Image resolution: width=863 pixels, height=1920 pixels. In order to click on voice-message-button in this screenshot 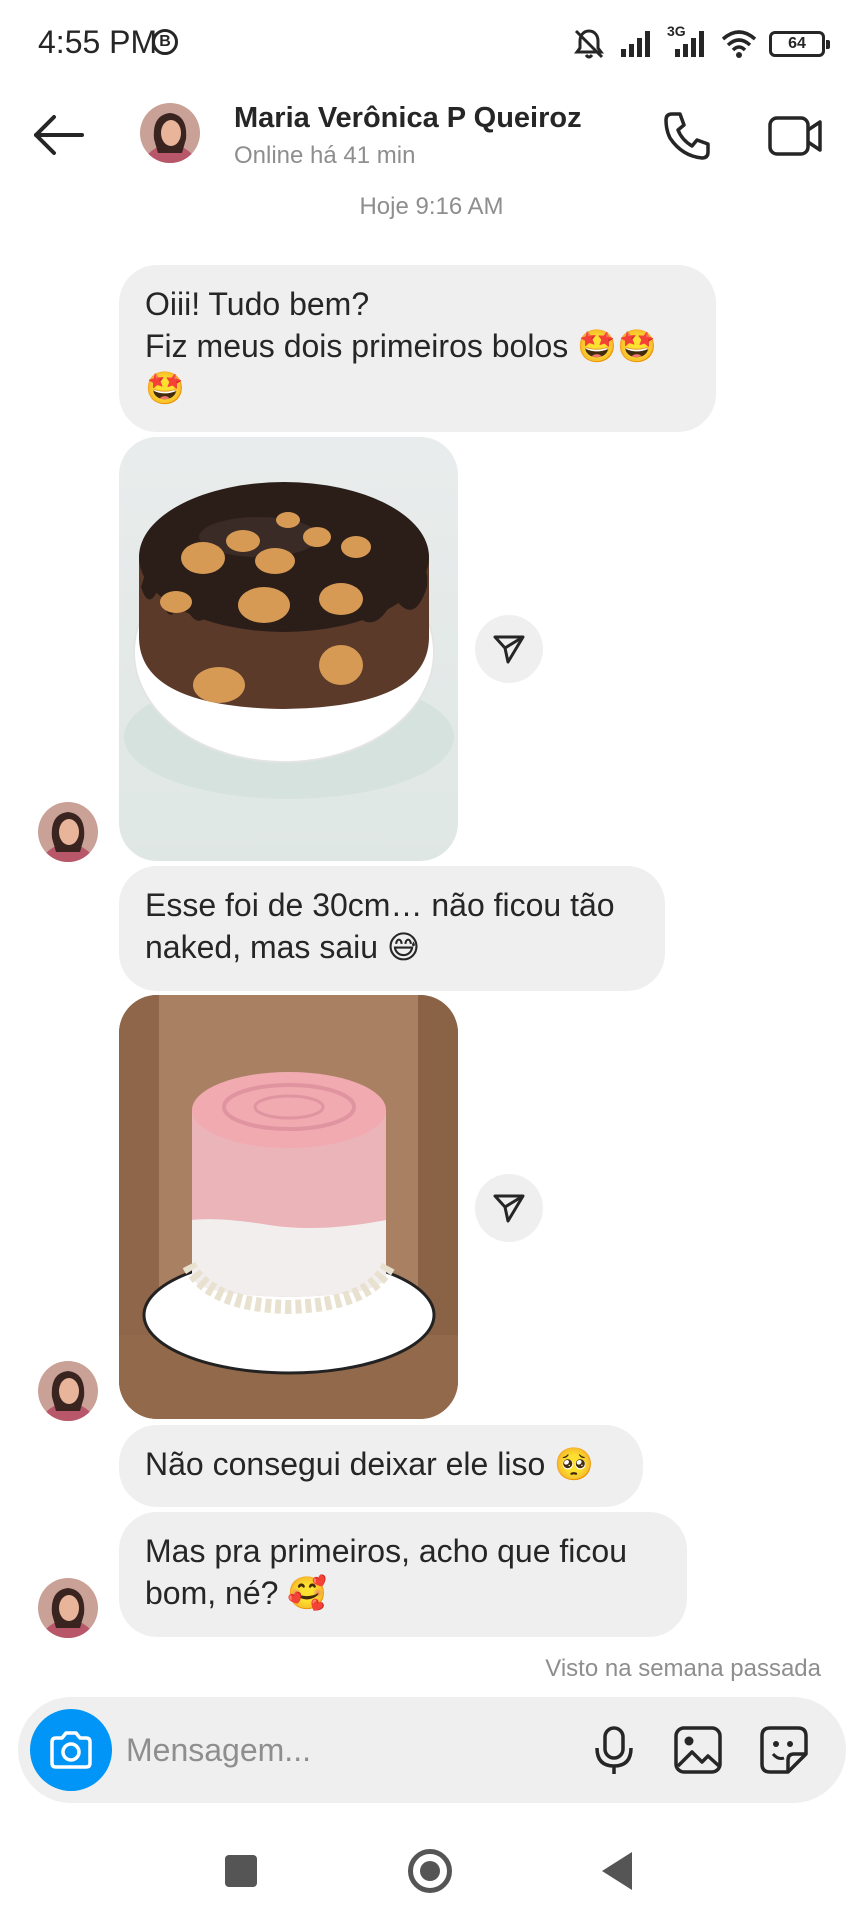, I will do `click(614, 1750)`.